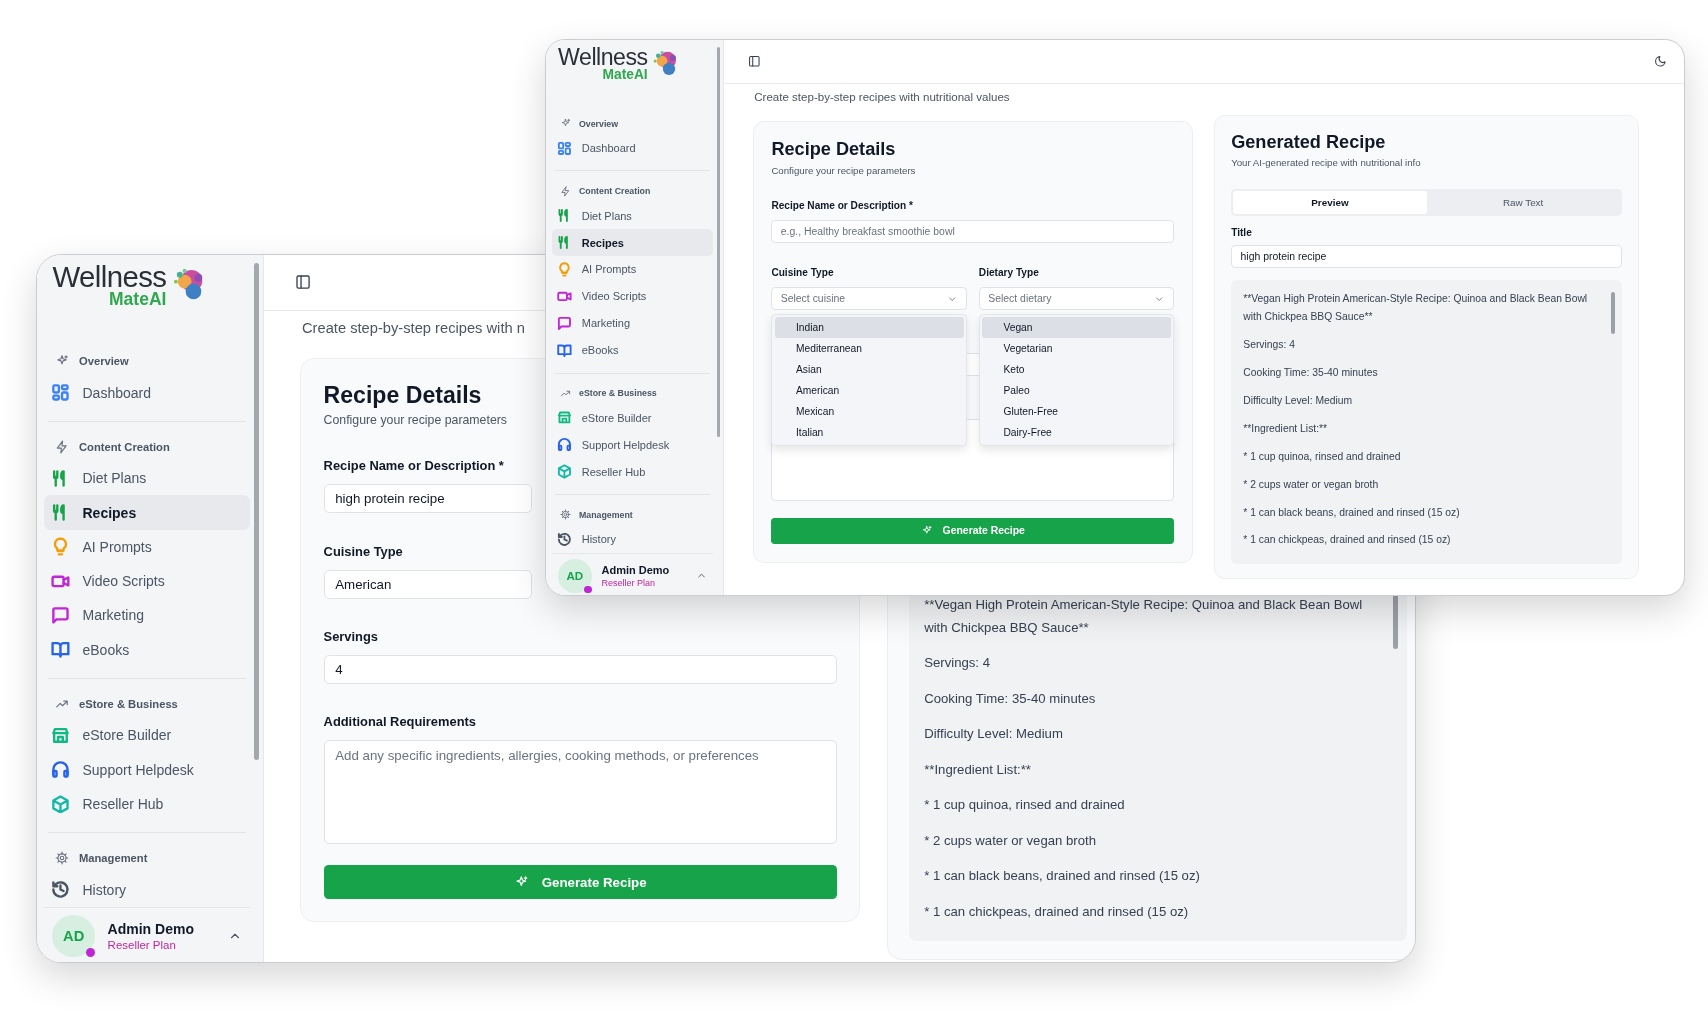  I want to click on input-field: e.g., Healthy breakfast smoothie bowl, so click(973, 232).